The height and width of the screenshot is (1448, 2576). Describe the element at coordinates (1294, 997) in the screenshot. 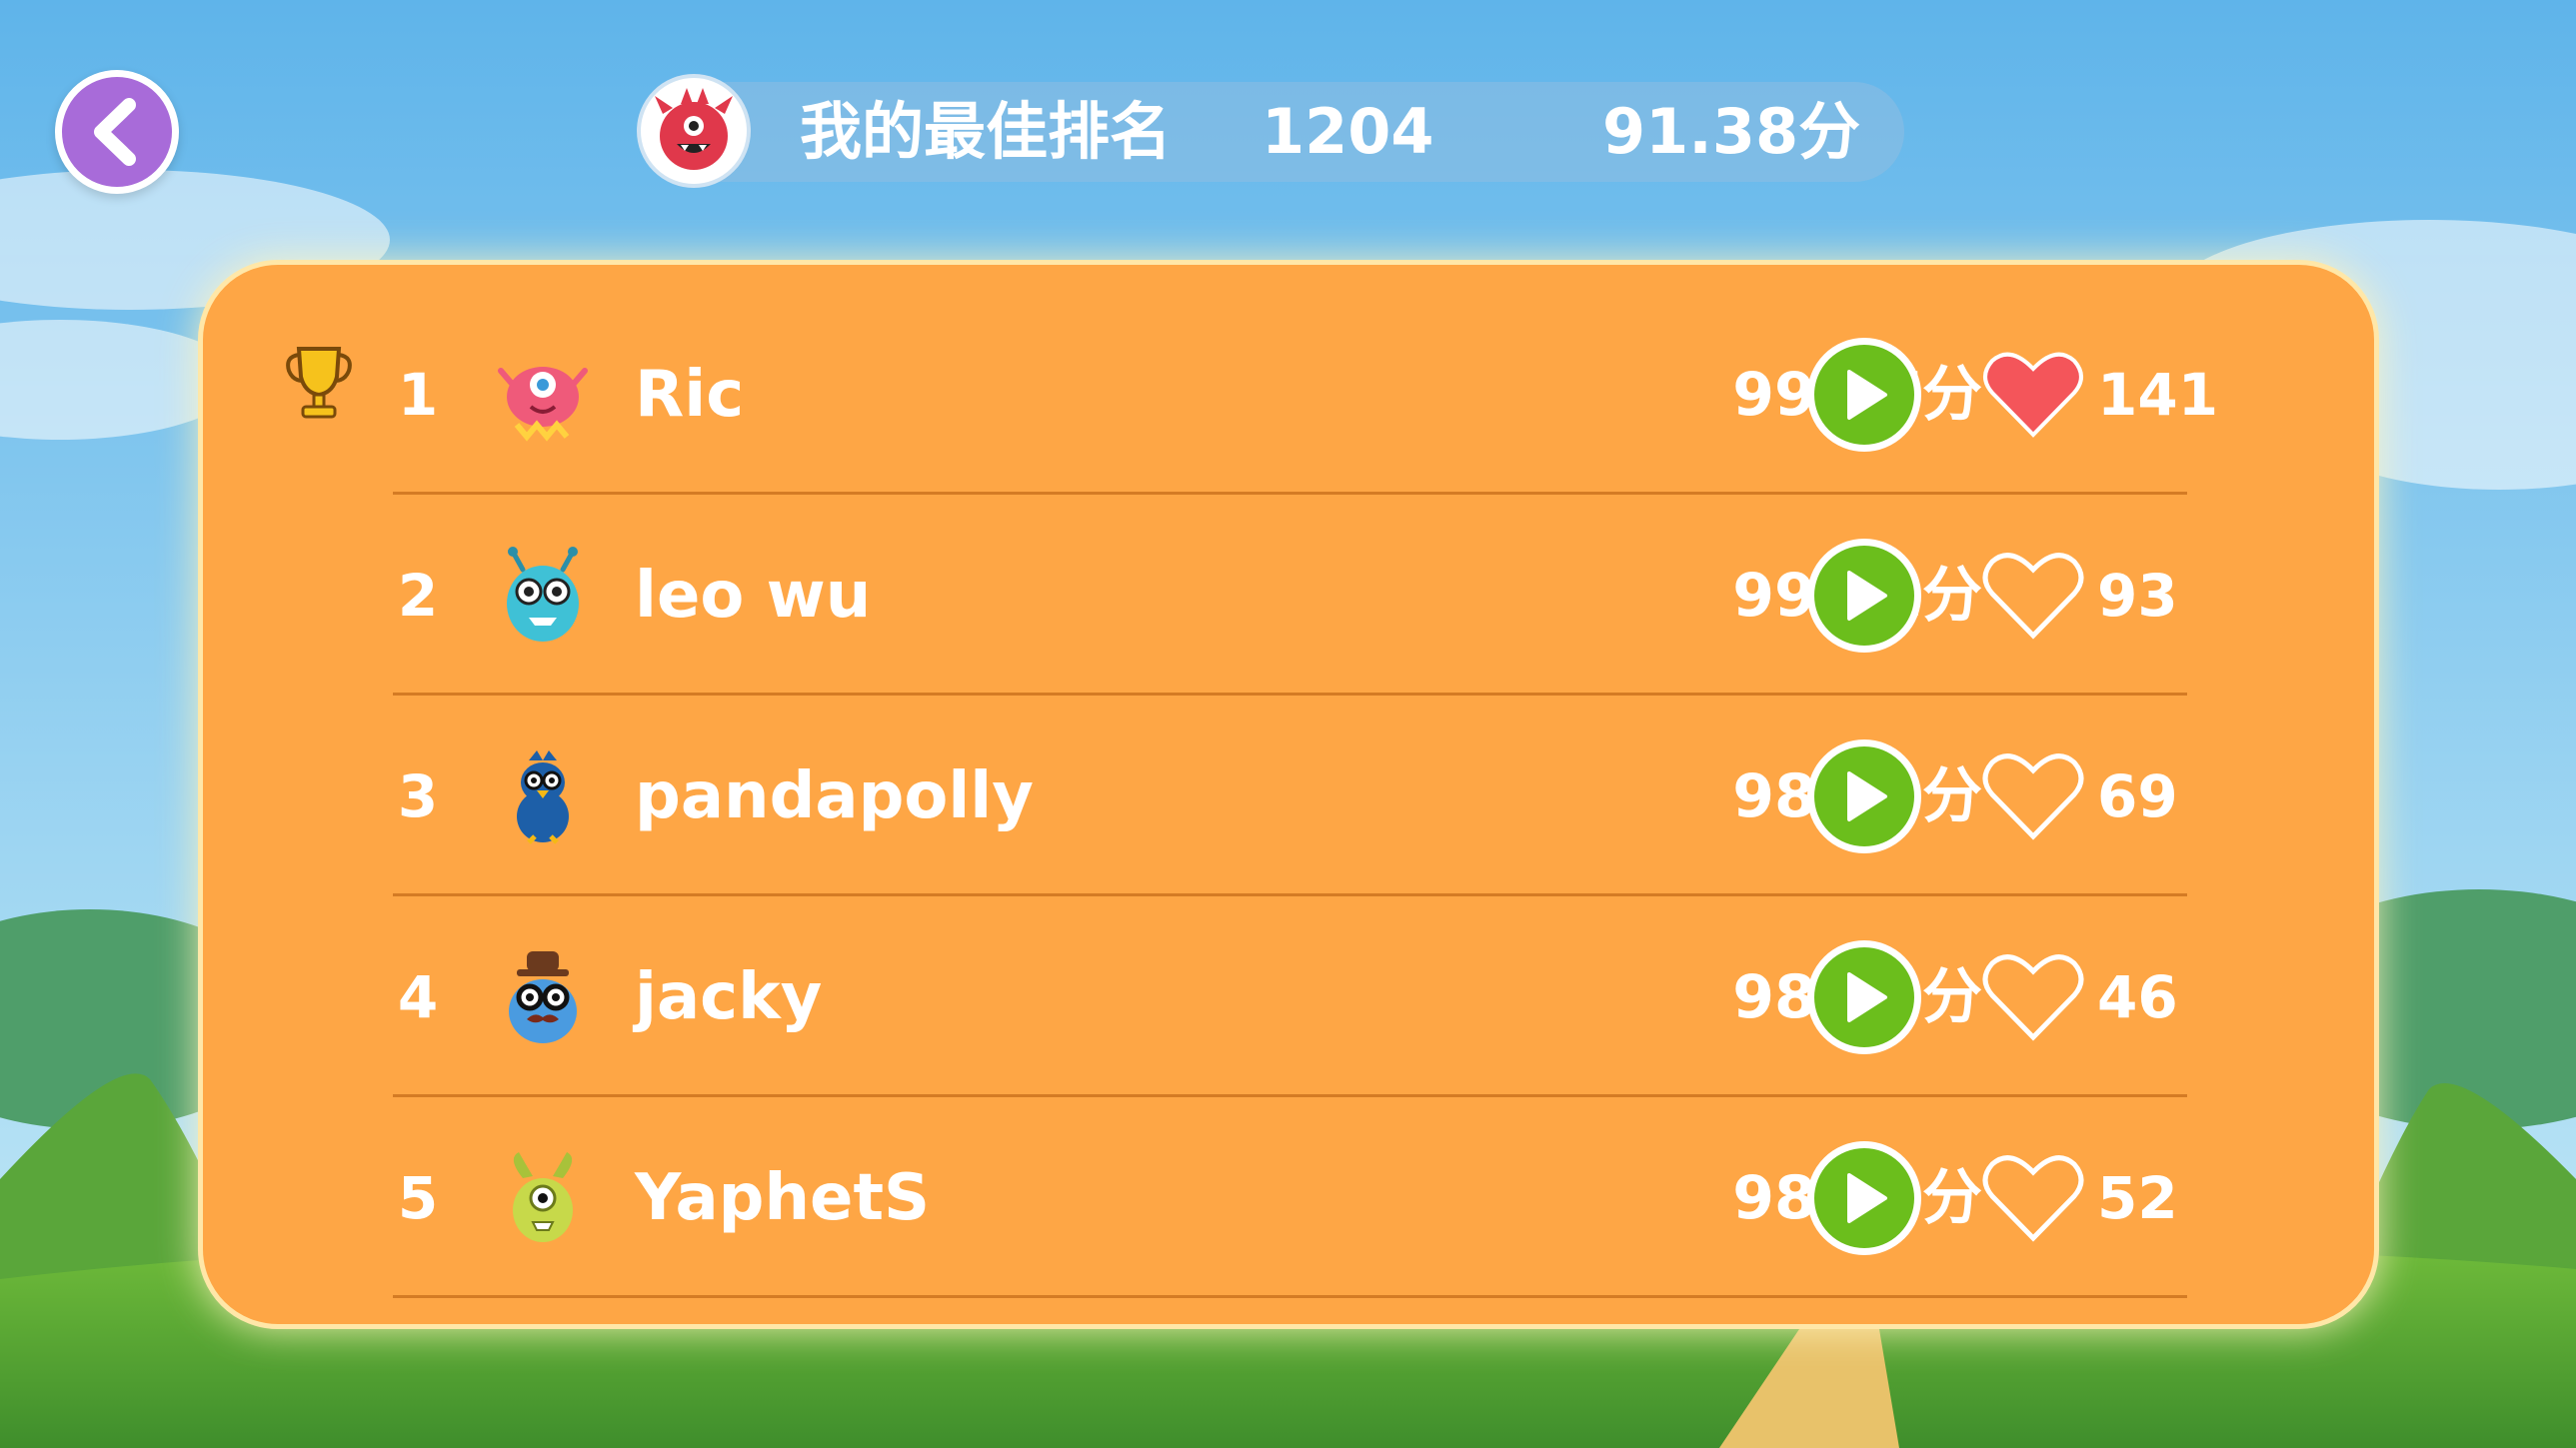

I see `leaderboard-row: 4 jacky 98.64分 46` at that location.